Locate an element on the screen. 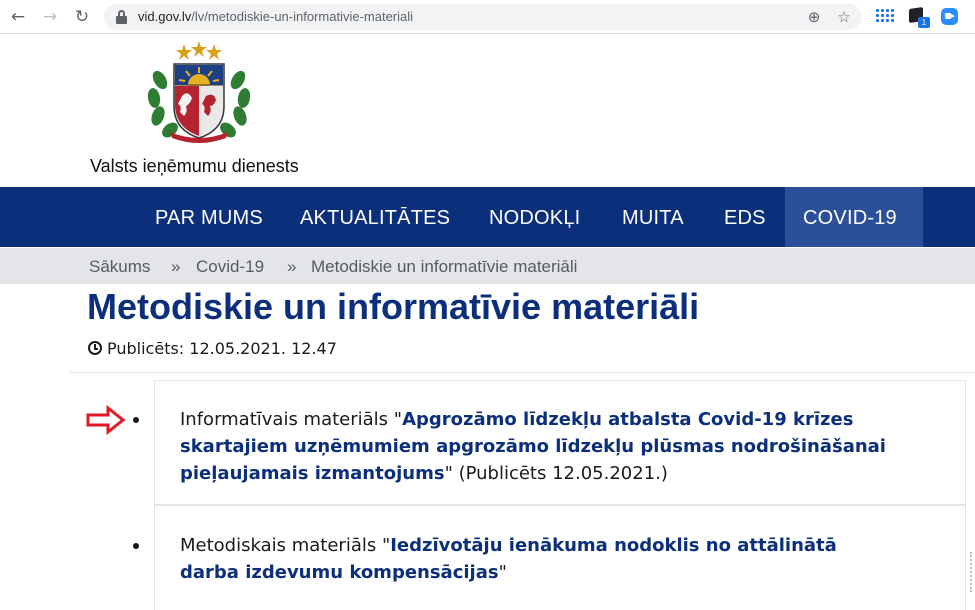 The height and width of the screenshot is (610, 975). page-title: Metodiskie un informatīvie materiāli is located at coordinates (393, 306).